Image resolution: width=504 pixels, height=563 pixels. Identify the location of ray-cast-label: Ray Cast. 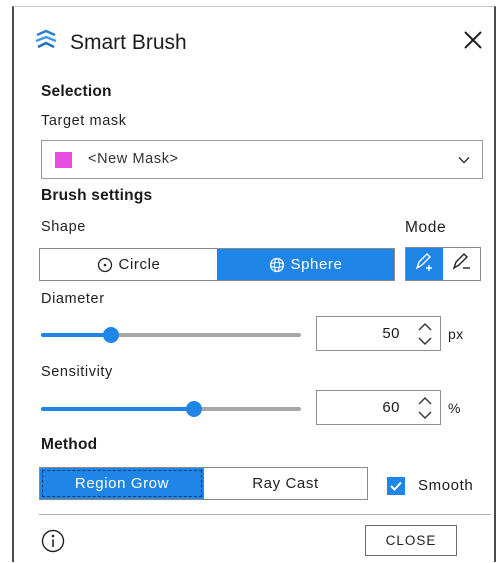
(285, 483).